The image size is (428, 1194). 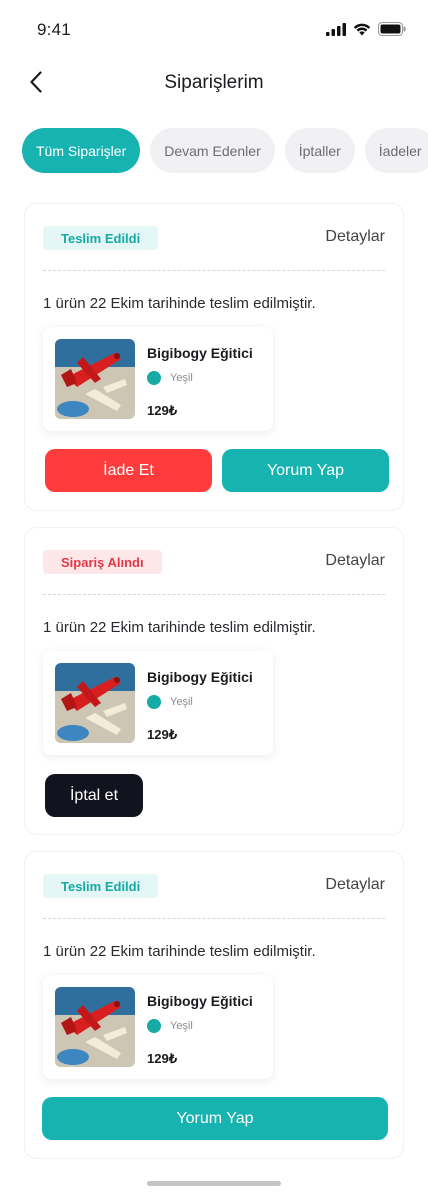 I want to click on header: Siparişlerim, so click(x=214, y=84).